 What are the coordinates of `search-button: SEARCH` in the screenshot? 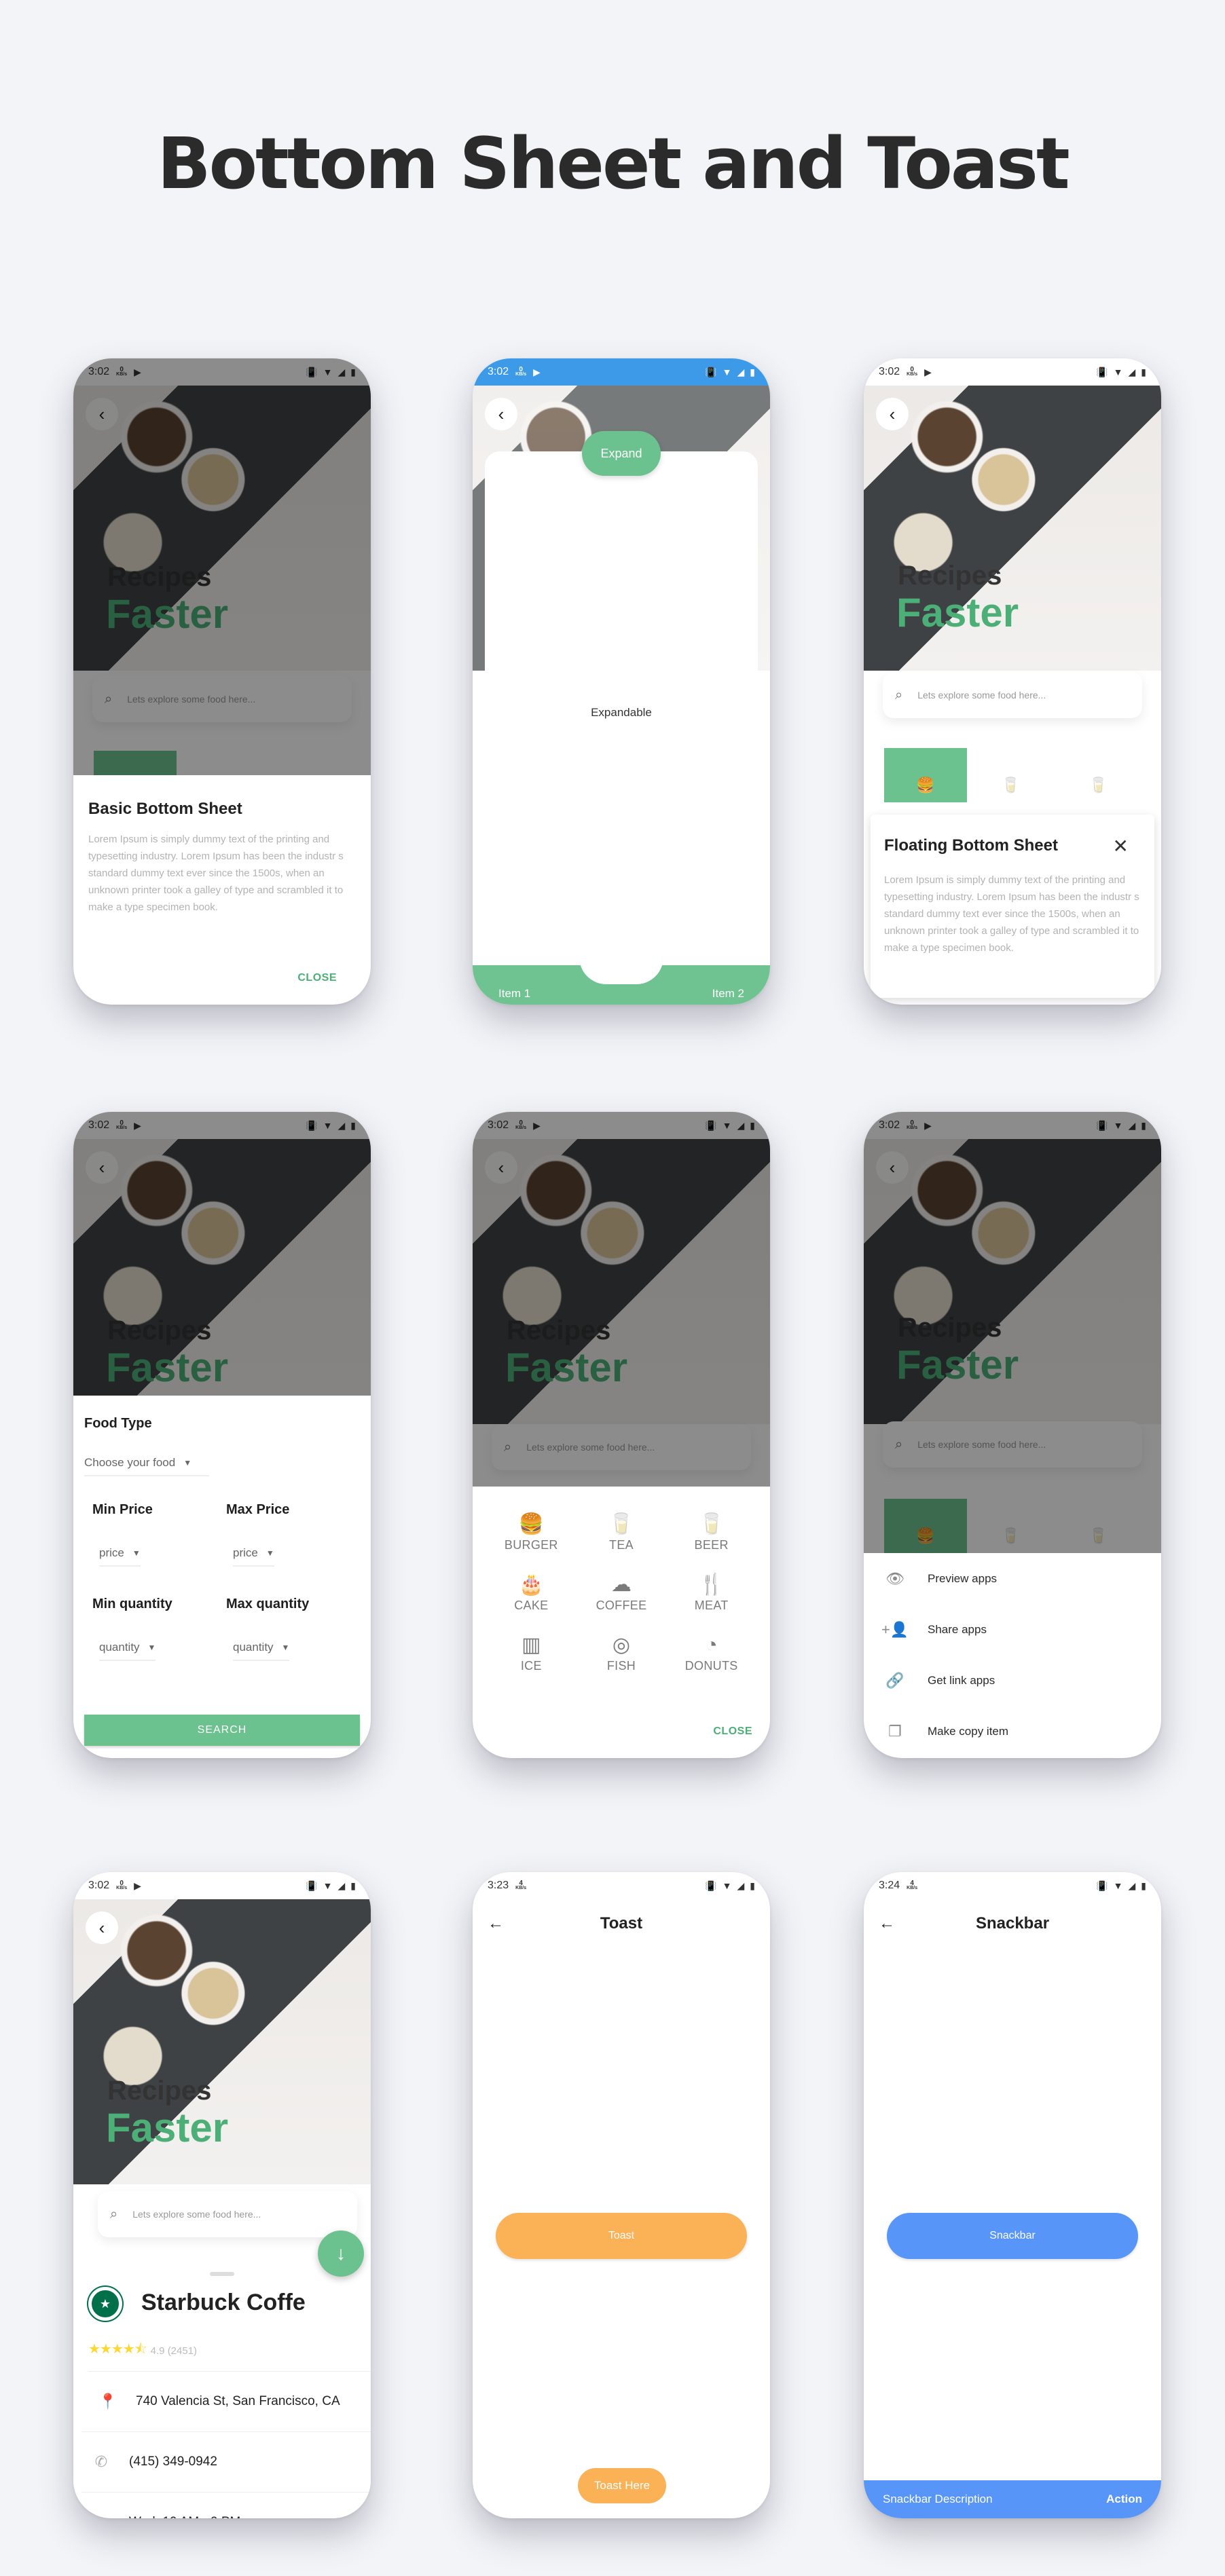 It's located at (222, 1731).